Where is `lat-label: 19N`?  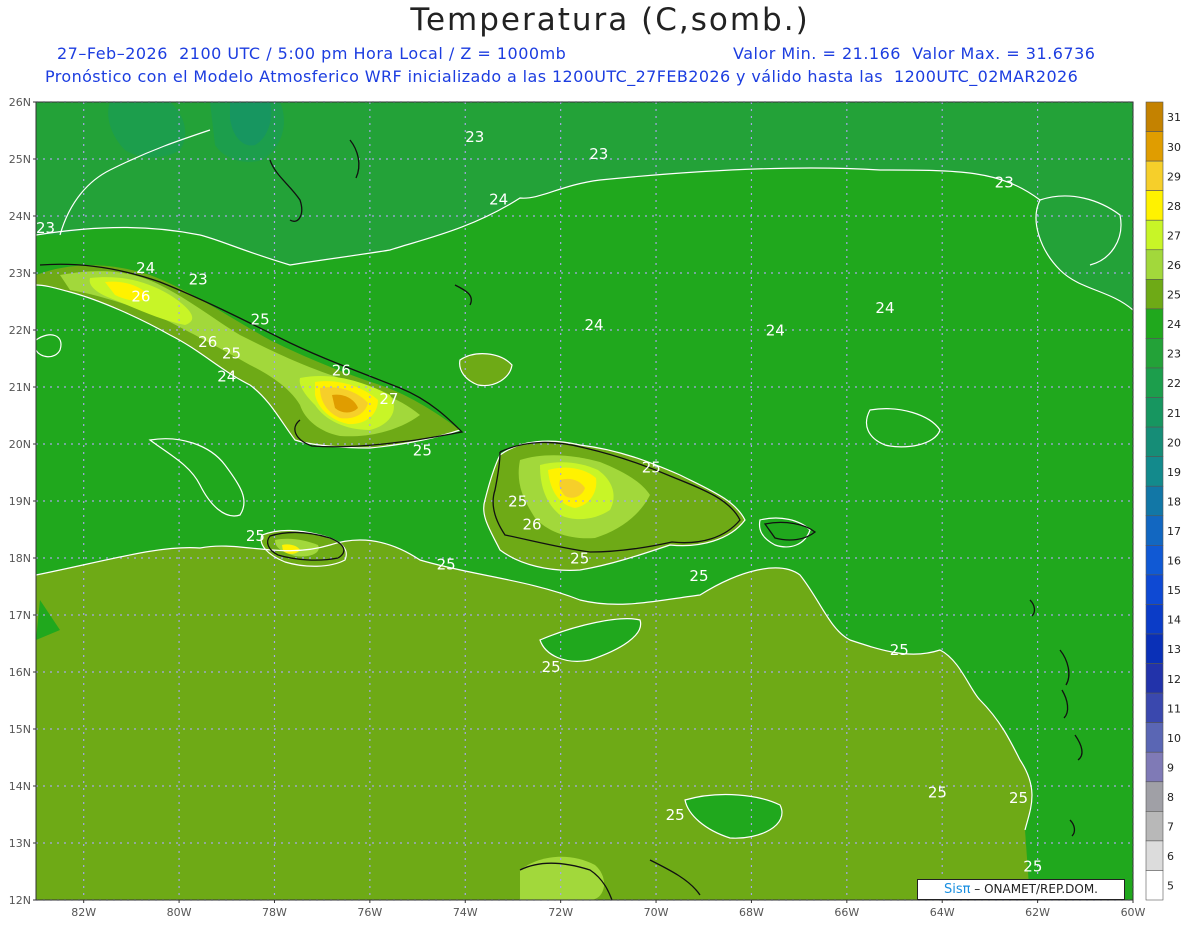
lat-label: 19N is located at coordinates (20, 501).